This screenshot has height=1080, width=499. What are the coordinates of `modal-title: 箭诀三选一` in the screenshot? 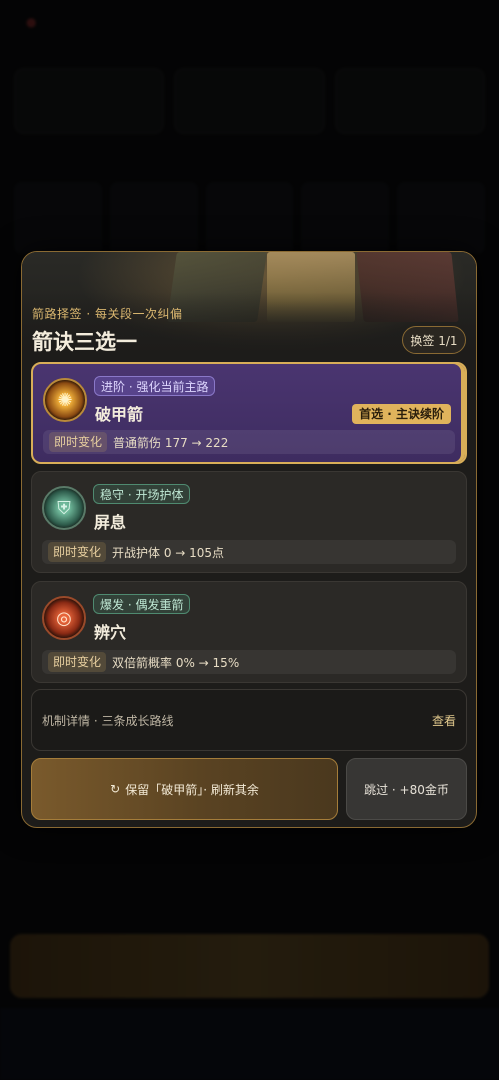 It's located at (84, 342).